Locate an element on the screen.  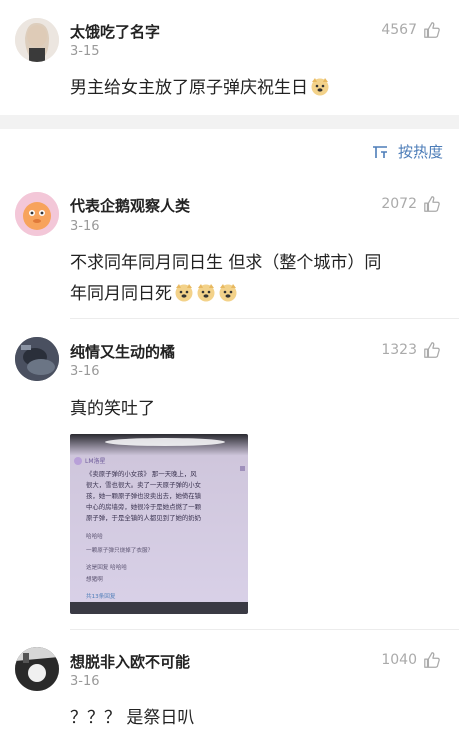
svg-text: 中心的房墙旁，她很冷于是她点燃了一颗 is located at coordinates (144, 506).